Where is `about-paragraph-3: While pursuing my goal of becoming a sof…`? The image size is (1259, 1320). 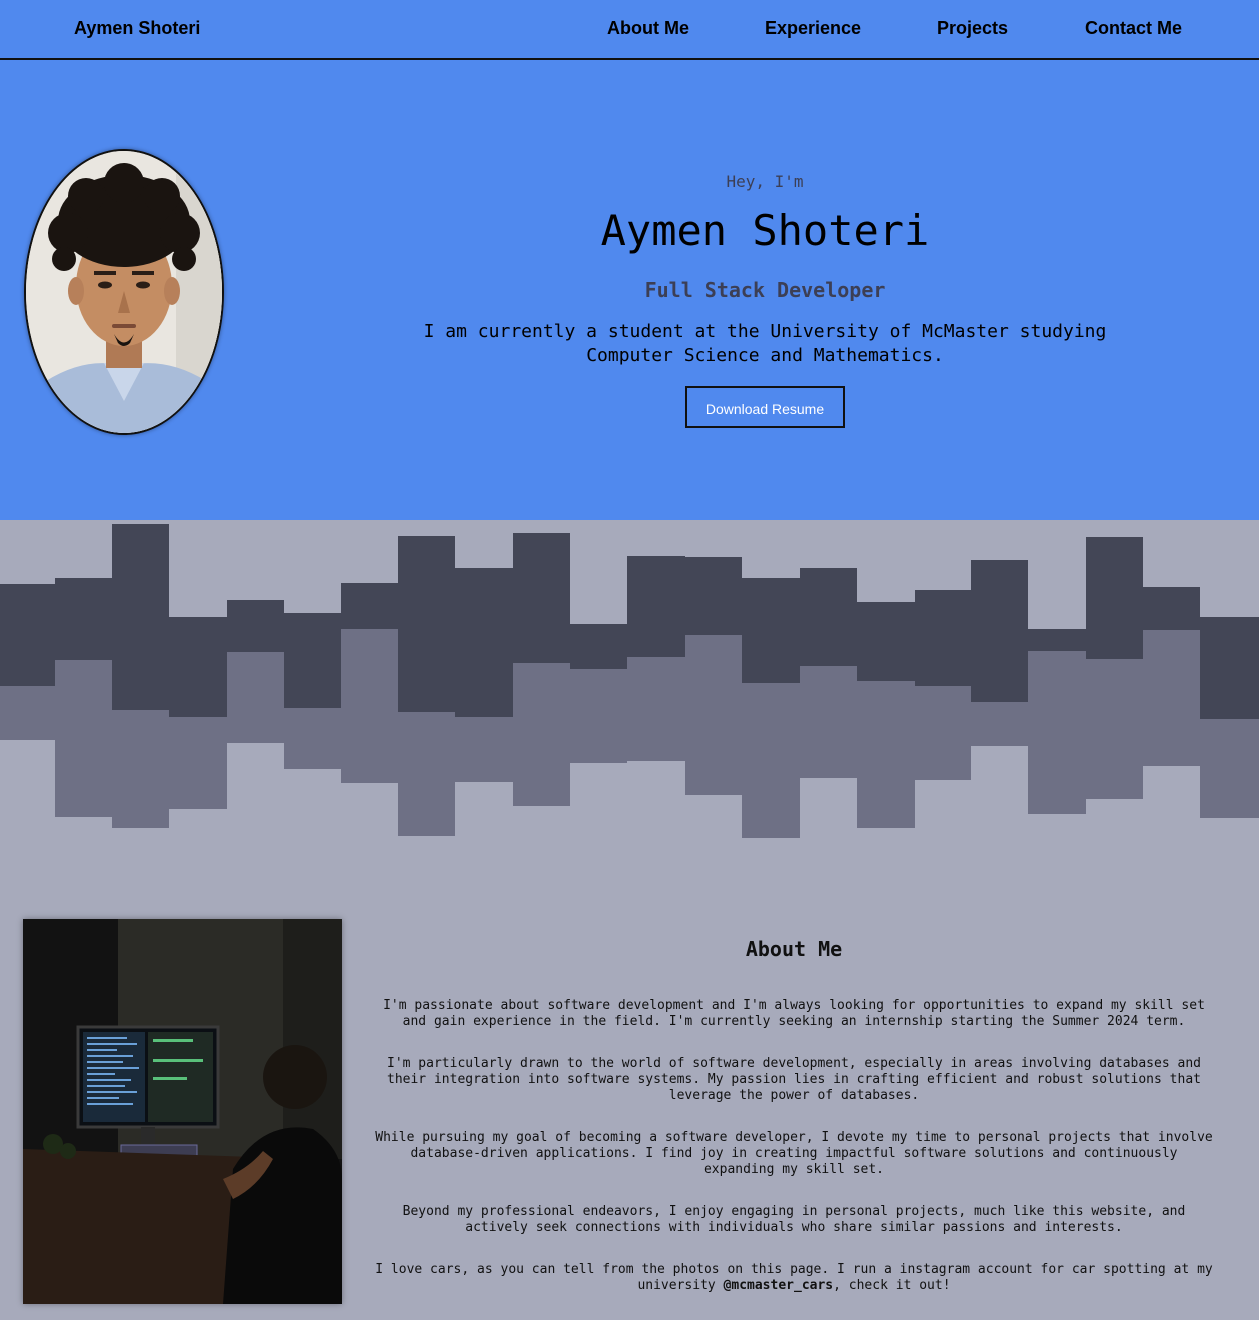 about-paragraph-3: While pursuing my goal of becoming a sof… is located at coordinates (794, 1153).